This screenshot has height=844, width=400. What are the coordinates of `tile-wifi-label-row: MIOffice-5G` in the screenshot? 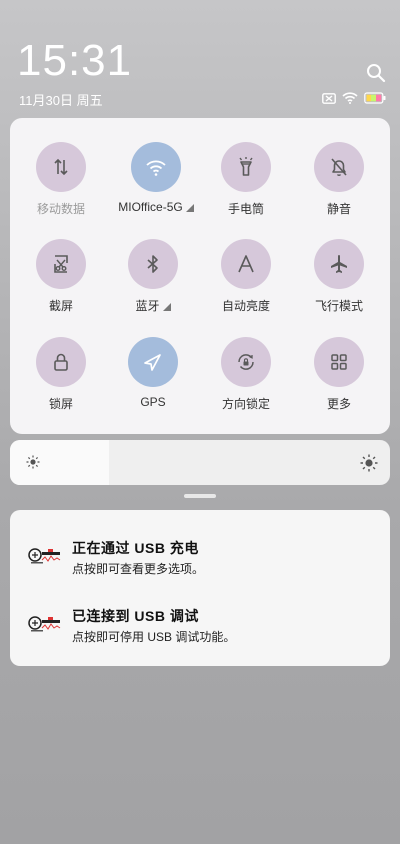 It's located at (156, 207).